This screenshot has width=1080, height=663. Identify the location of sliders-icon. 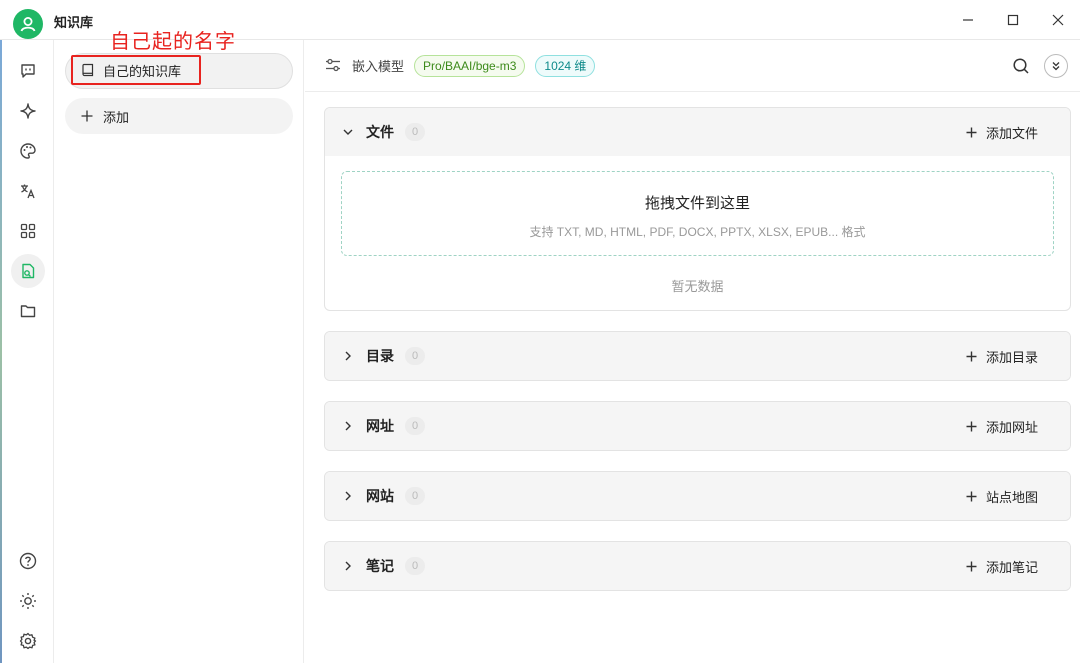
(333, 65).